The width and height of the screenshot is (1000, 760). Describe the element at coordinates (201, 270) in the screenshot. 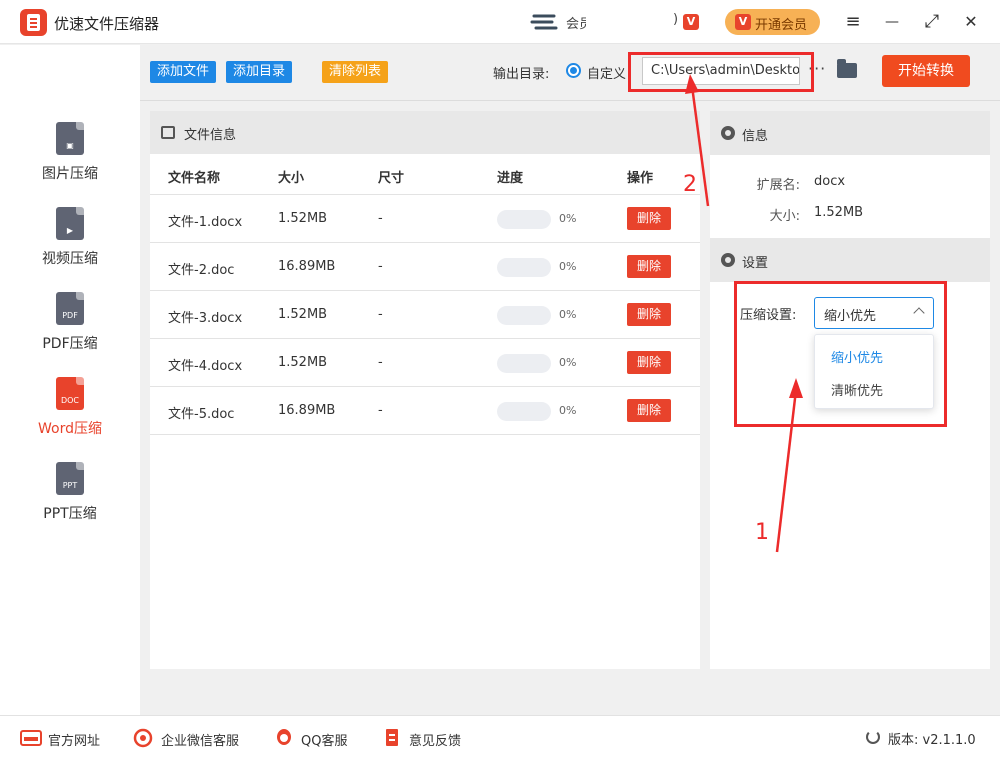

I see `file-name: 文件-2.doc` at that location.